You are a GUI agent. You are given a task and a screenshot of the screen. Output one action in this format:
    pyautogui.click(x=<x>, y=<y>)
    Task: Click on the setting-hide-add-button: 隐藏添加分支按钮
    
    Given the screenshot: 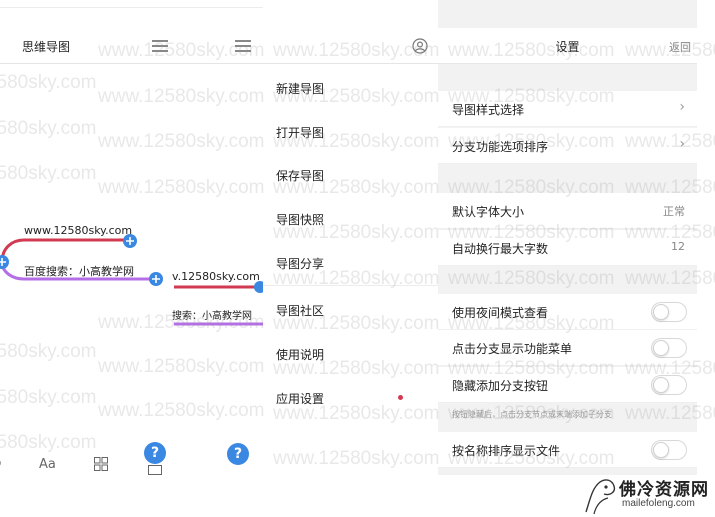 What is the action you would take?
    pyautogui.click(x=567, y=385)
    